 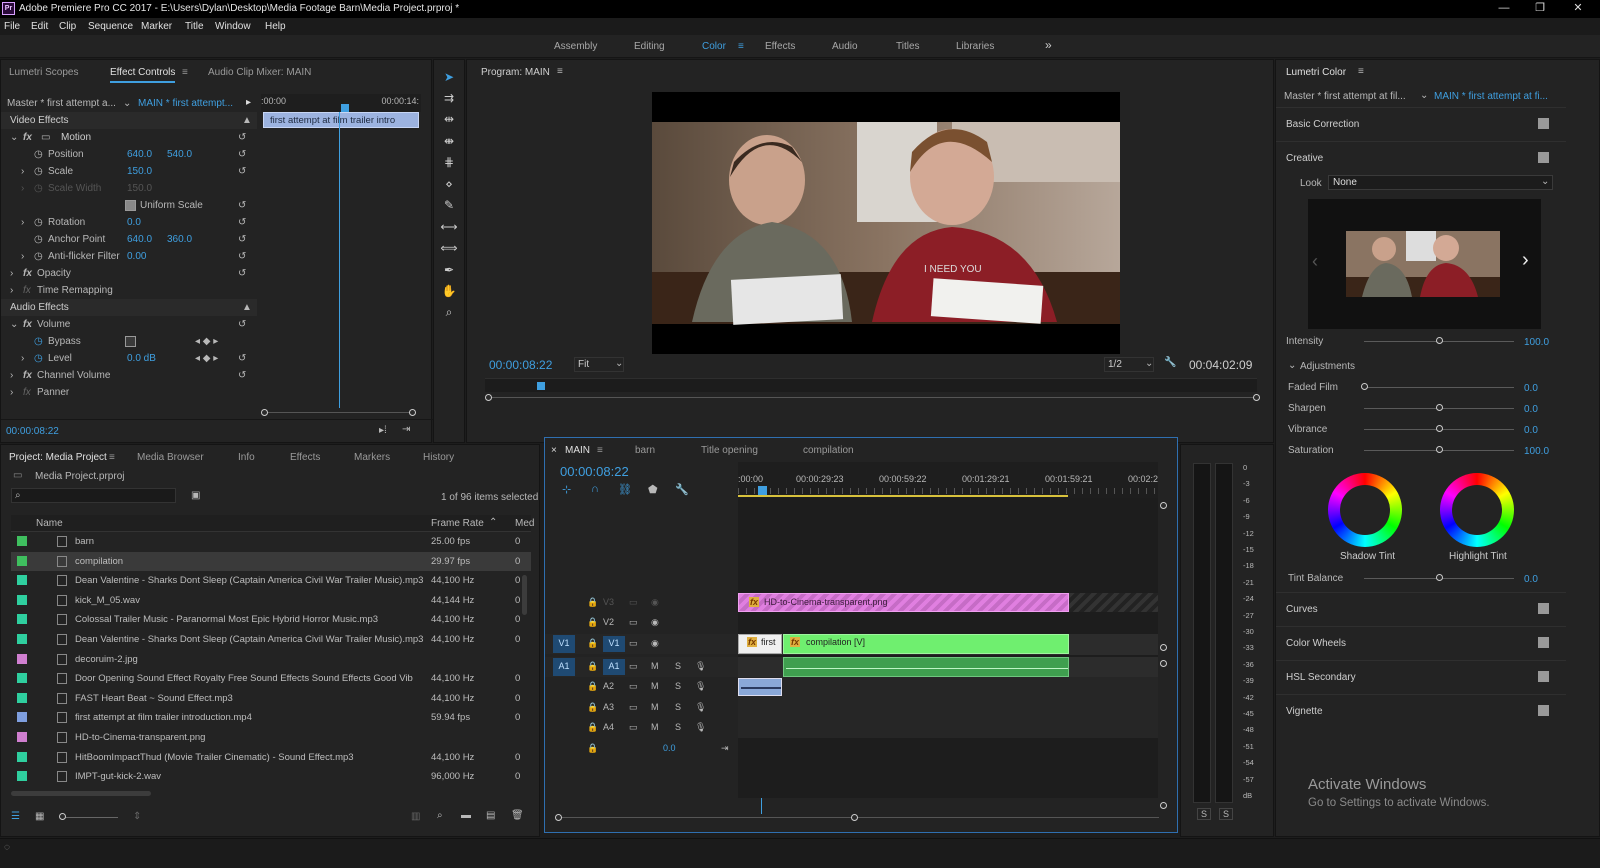 What do you see at coordinates (1048, 45) in the screenshot?
I see `workspace-more-icon: »` at bounding box center [1048, 45].